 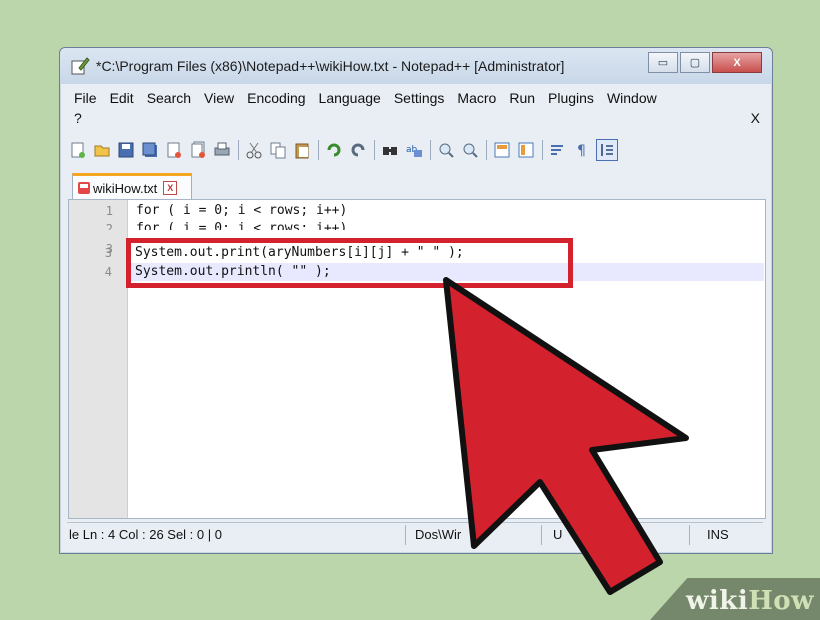 I want to click on wikihow-watermark: wikiHow, so click(x=750, y=601).